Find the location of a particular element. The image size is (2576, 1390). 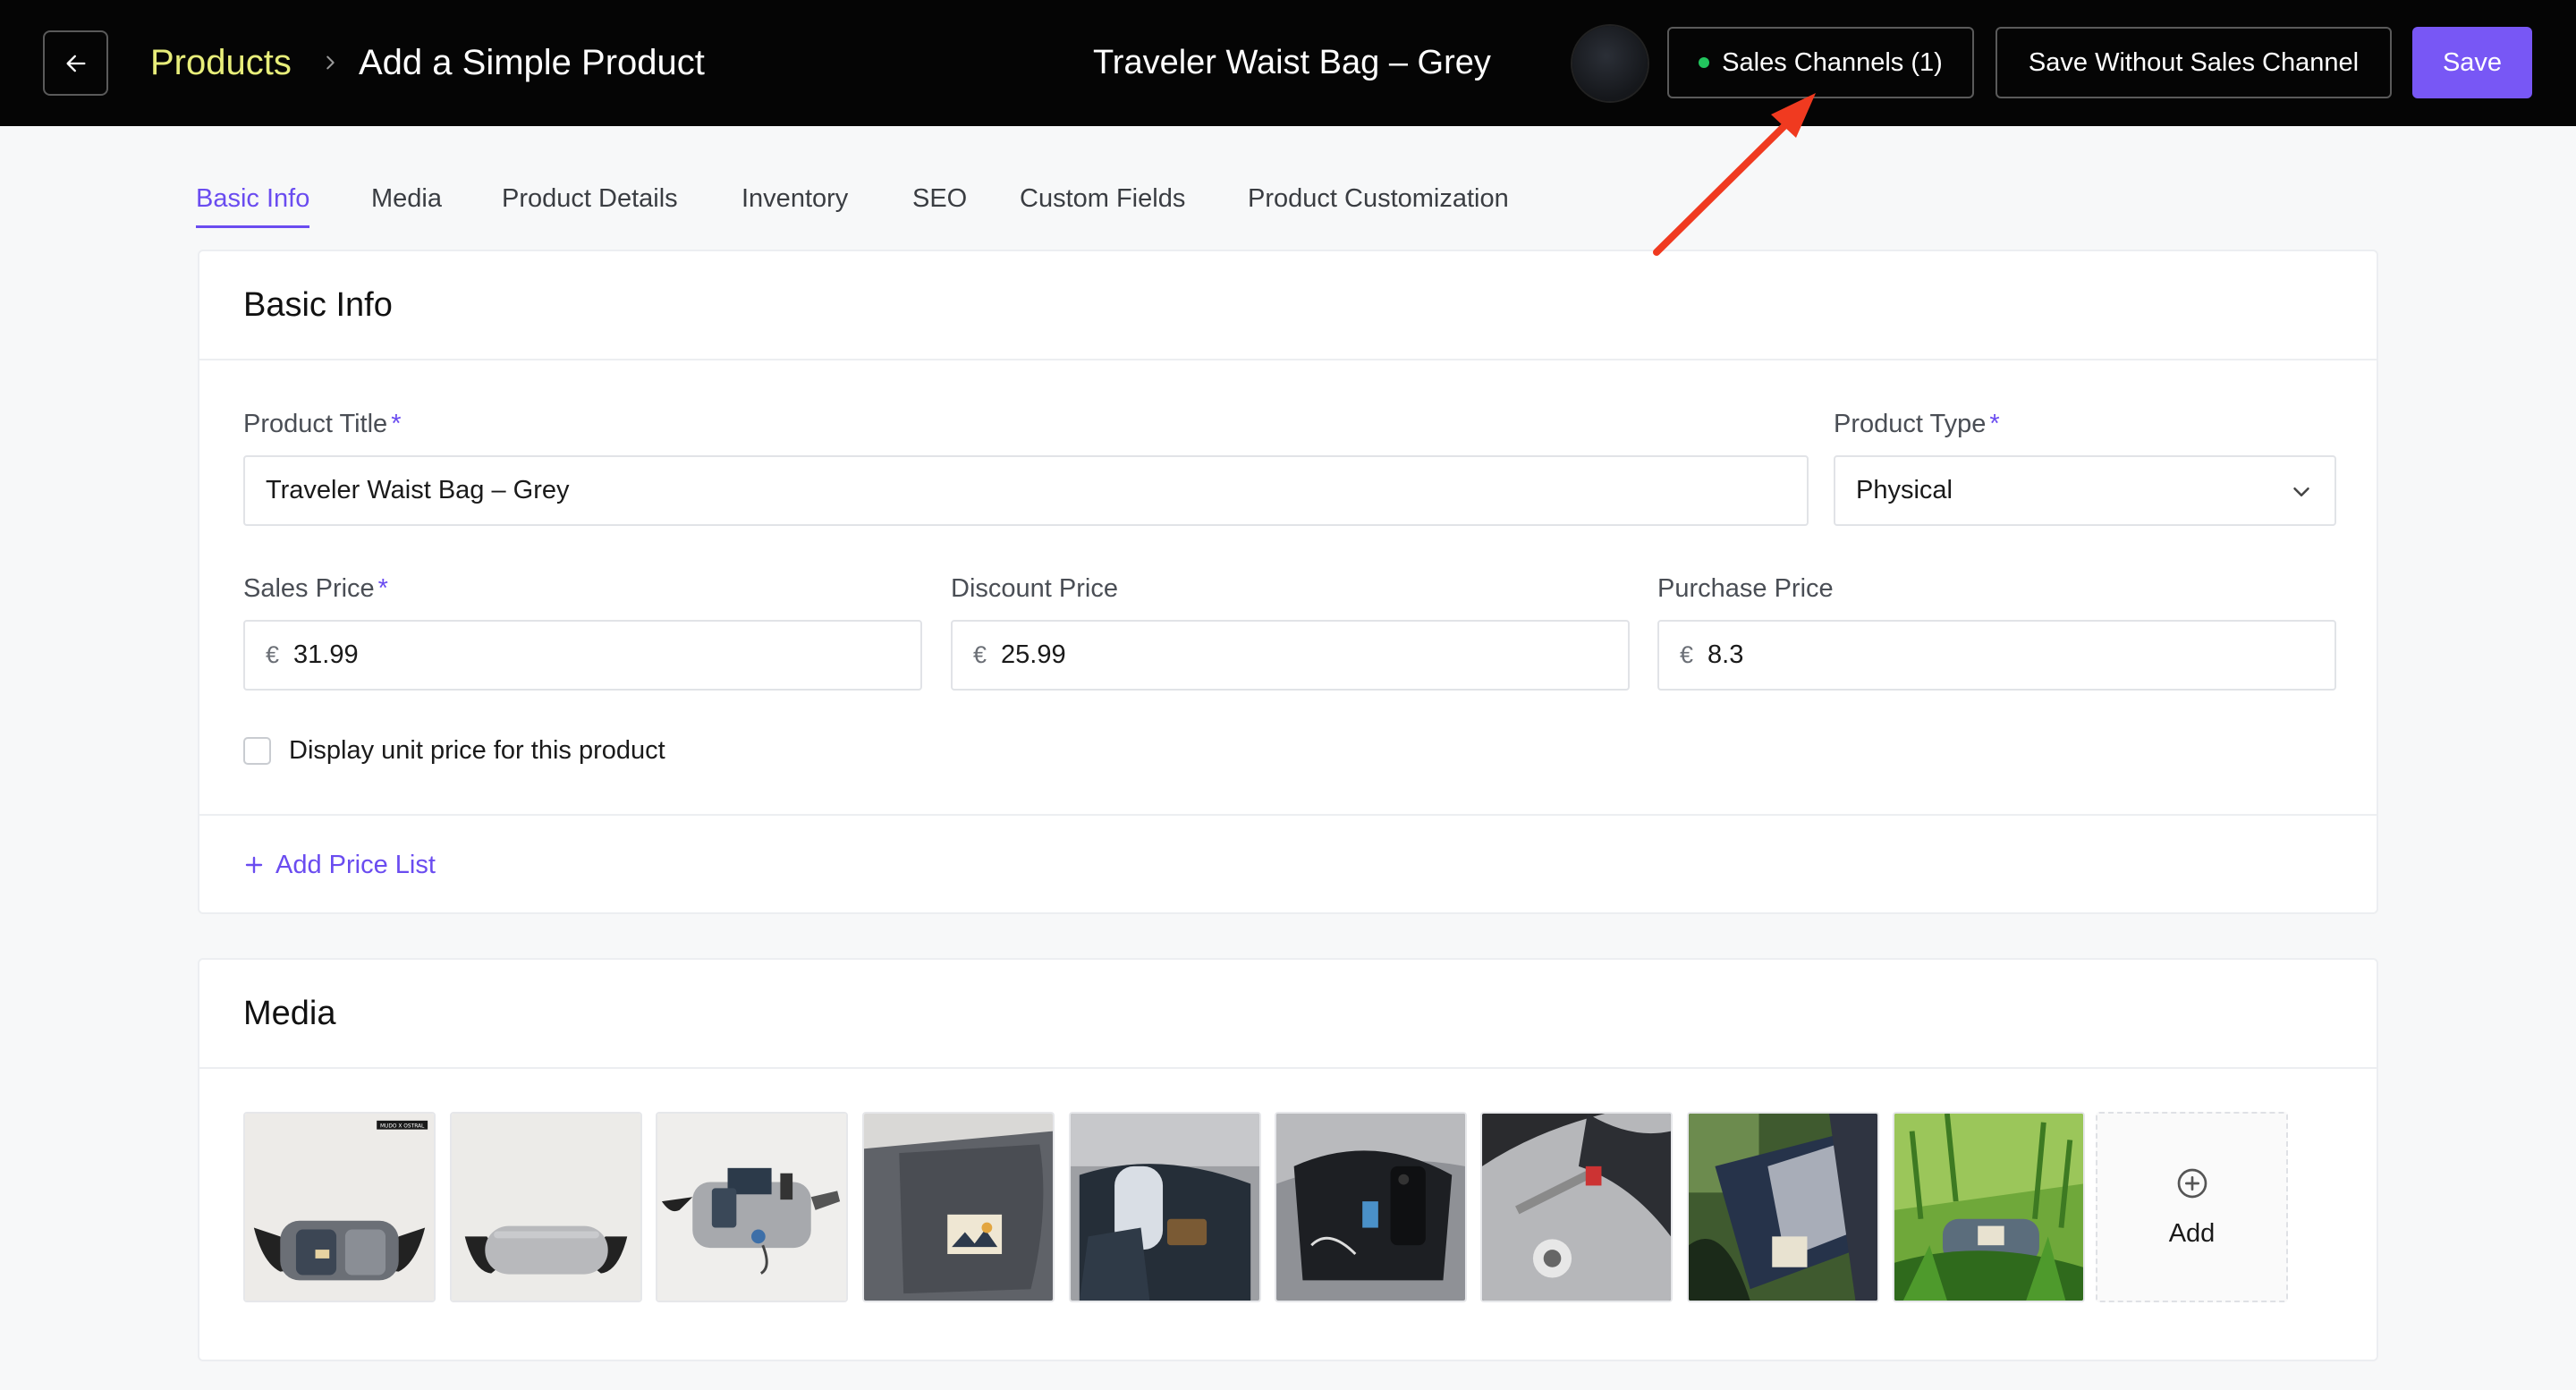

tab-media: Media is located at coordinates (406, 198).